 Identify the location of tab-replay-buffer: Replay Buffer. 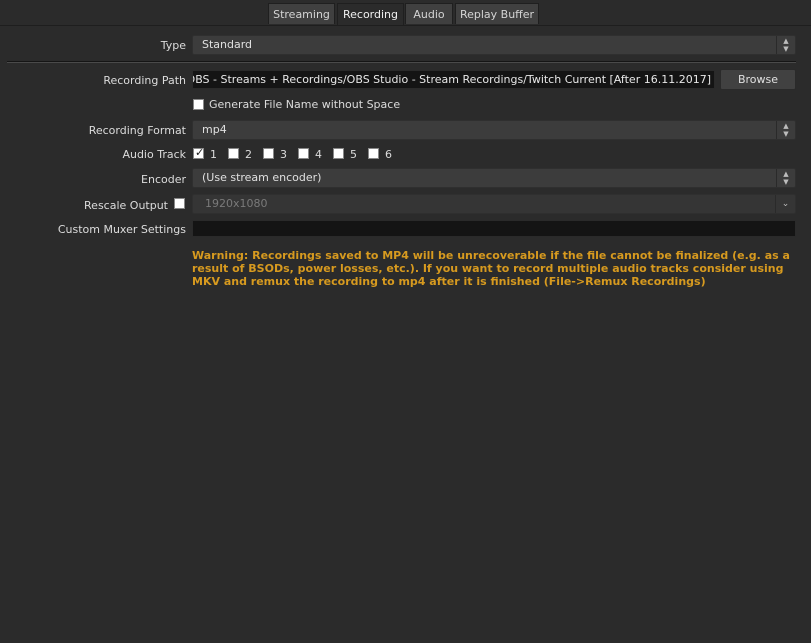
(497, 13).